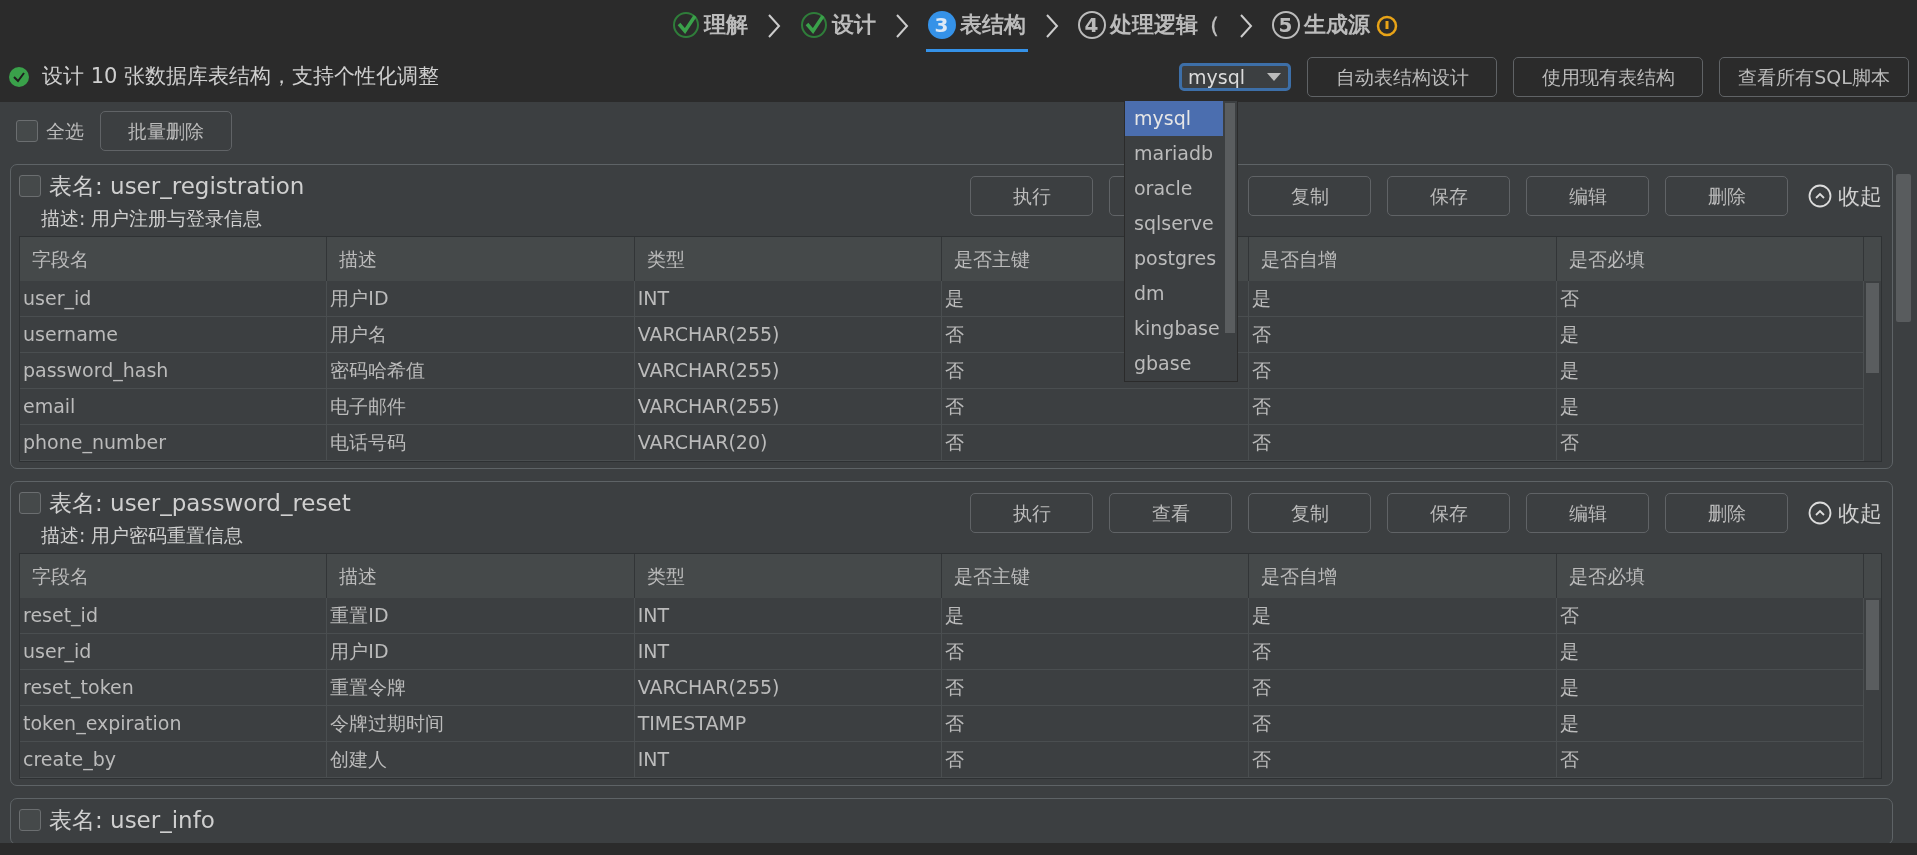 The width and height of the screenshot is (1917, 855). Describe the element at coordinates (174, 407) in the screenshot. I see `table-cell: email` at that location.